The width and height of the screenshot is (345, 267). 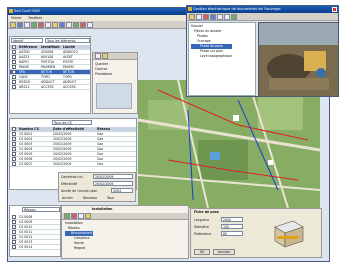 What do you see at coordinates (232, 219) in the screenshot?
I see `length-input: 2000` at bounding box center [232, 219].